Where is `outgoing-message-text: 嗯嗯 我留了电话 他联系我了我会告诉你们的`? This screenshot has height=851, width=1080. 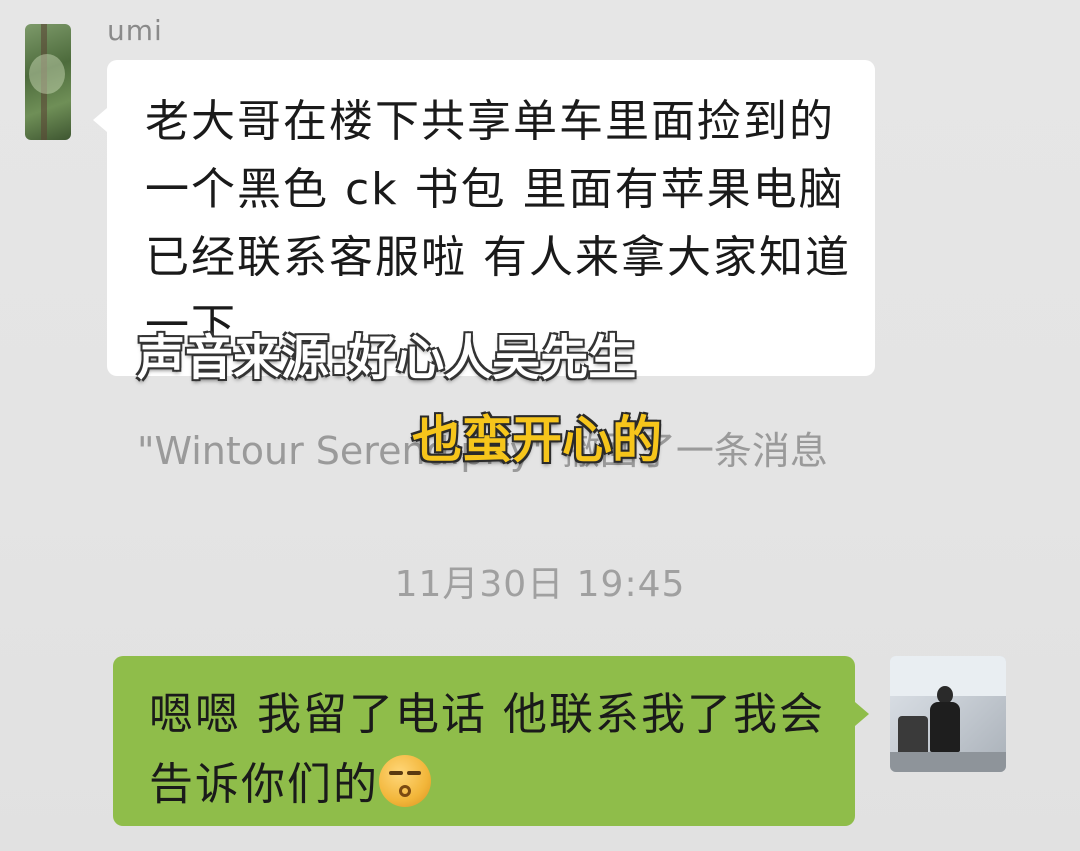
outgoing-message-text: 嗯嗯 我留了电话 他联系我了我会告诉你们的 is located at coordinates (489, 750).